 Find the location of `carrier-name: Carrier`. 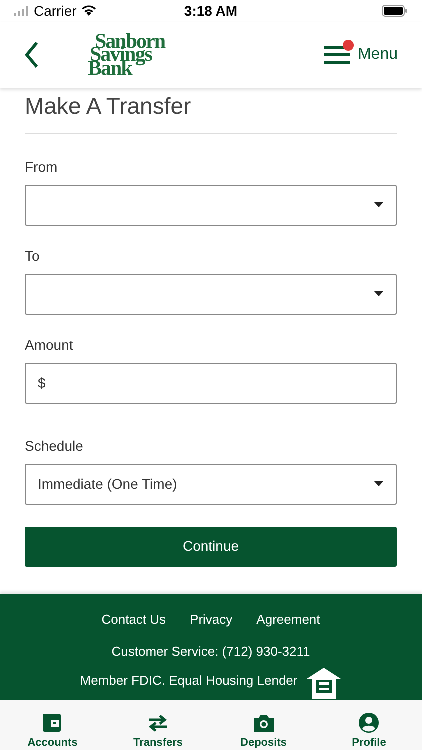

carrier-name: Carrier is located at coordinates (55, 11).